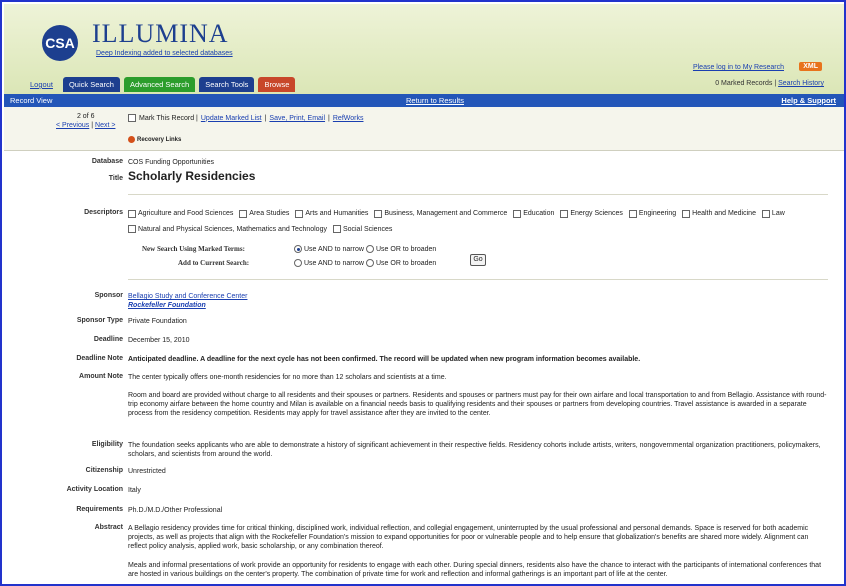 The width and height of the screenshot is (846, 586). Describe the element at coordinates (105, 125) in the screenshot. I see `next-link: Next >` at that location.